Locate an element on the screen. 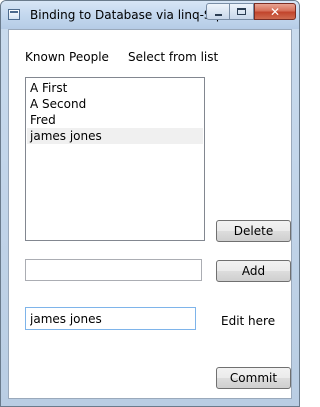  commit-button: Commit is located at coordinates (253, 378).